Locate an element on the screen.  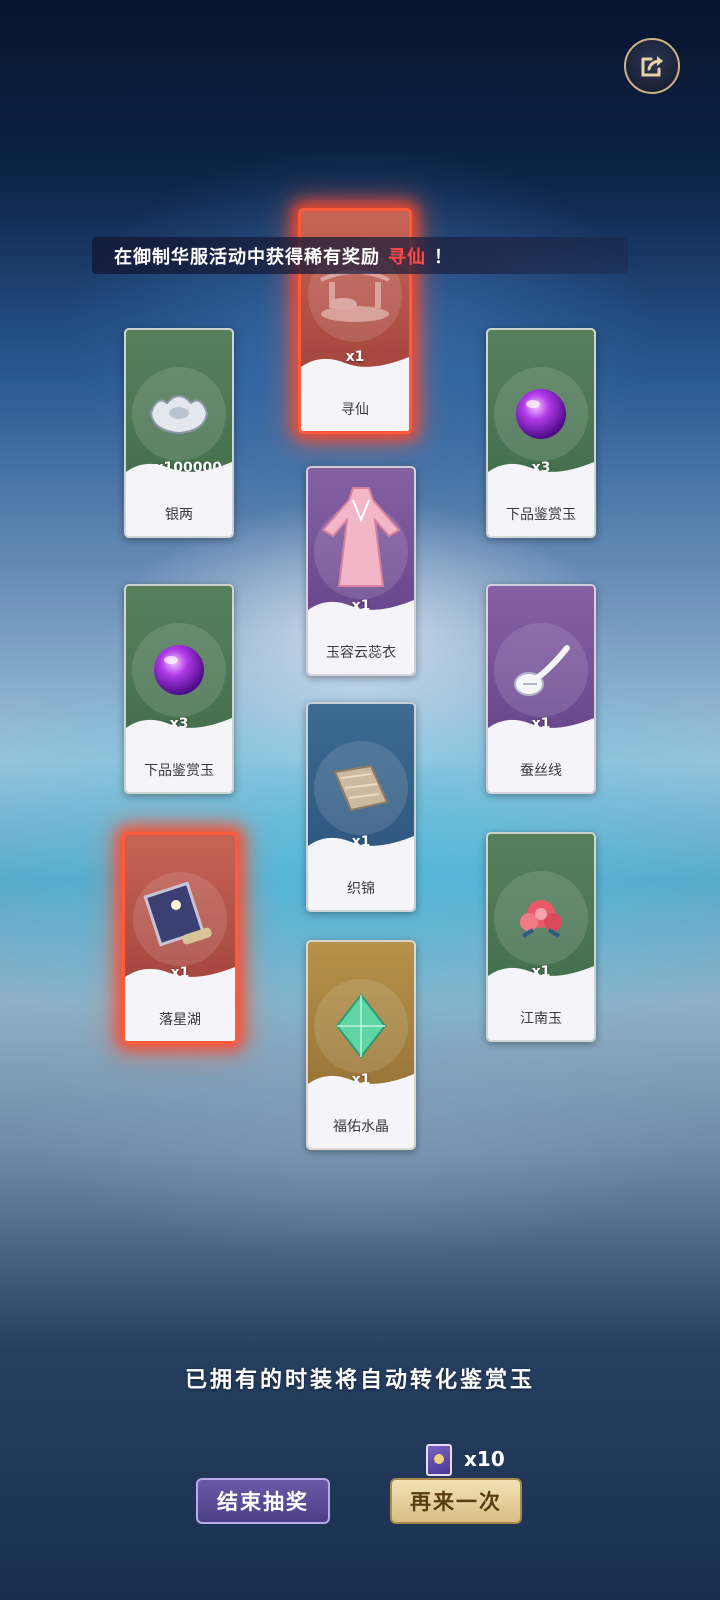
banner-reward-name: 寻仙 is located at coordinates (407, 257).